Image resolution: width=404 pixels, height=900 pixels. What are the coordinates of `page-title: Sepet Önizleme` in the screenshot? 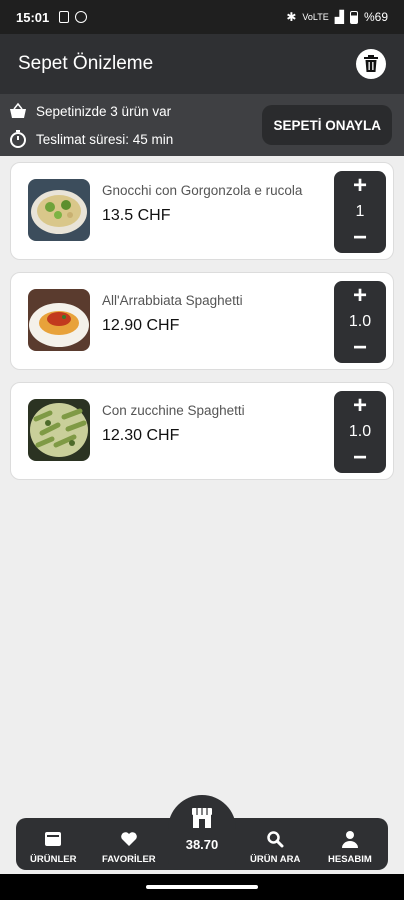 It's located at (86, 63).